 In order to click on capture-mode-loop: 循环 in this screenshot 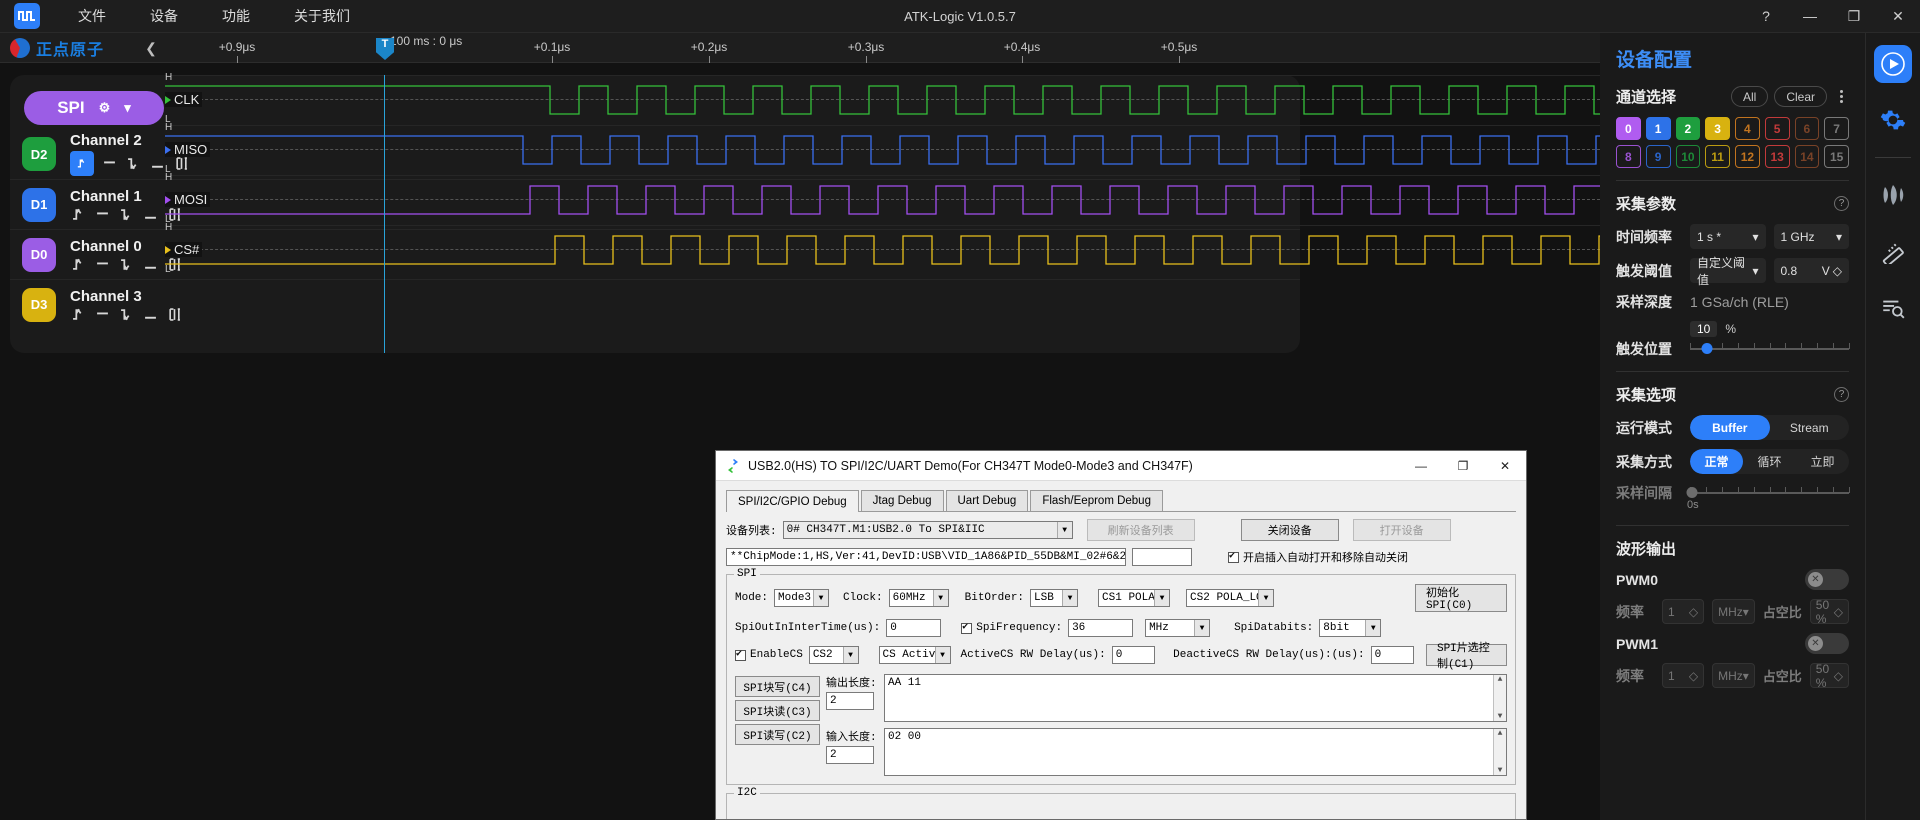, I will do `click(1769, 461)`.